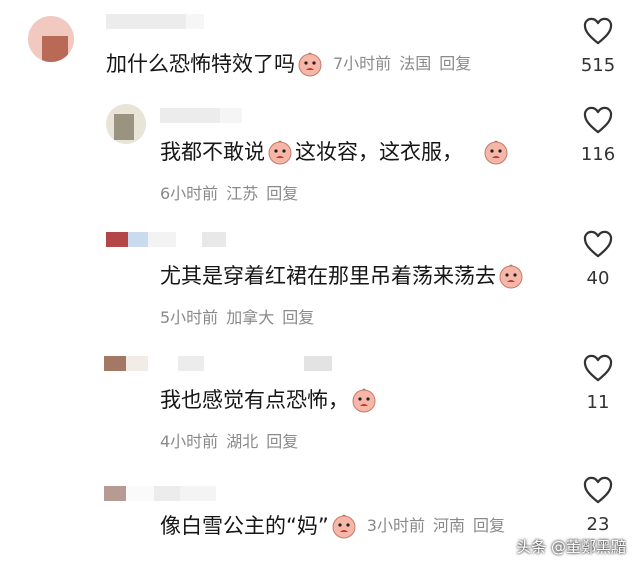 This screenshot has height=565, width=640. What do you see at coordinates (448, 525) in the screenshot?
I see `location: 河南` at bounding box center [448, 525].